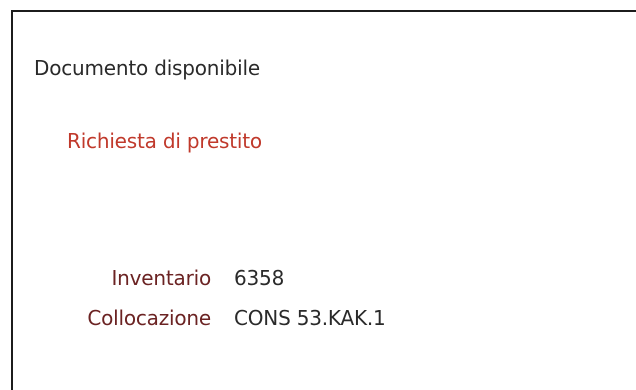  Describe the element at coordinates (161, 278) in the screenshot. I see `inventory-label: Inventario` at that location.